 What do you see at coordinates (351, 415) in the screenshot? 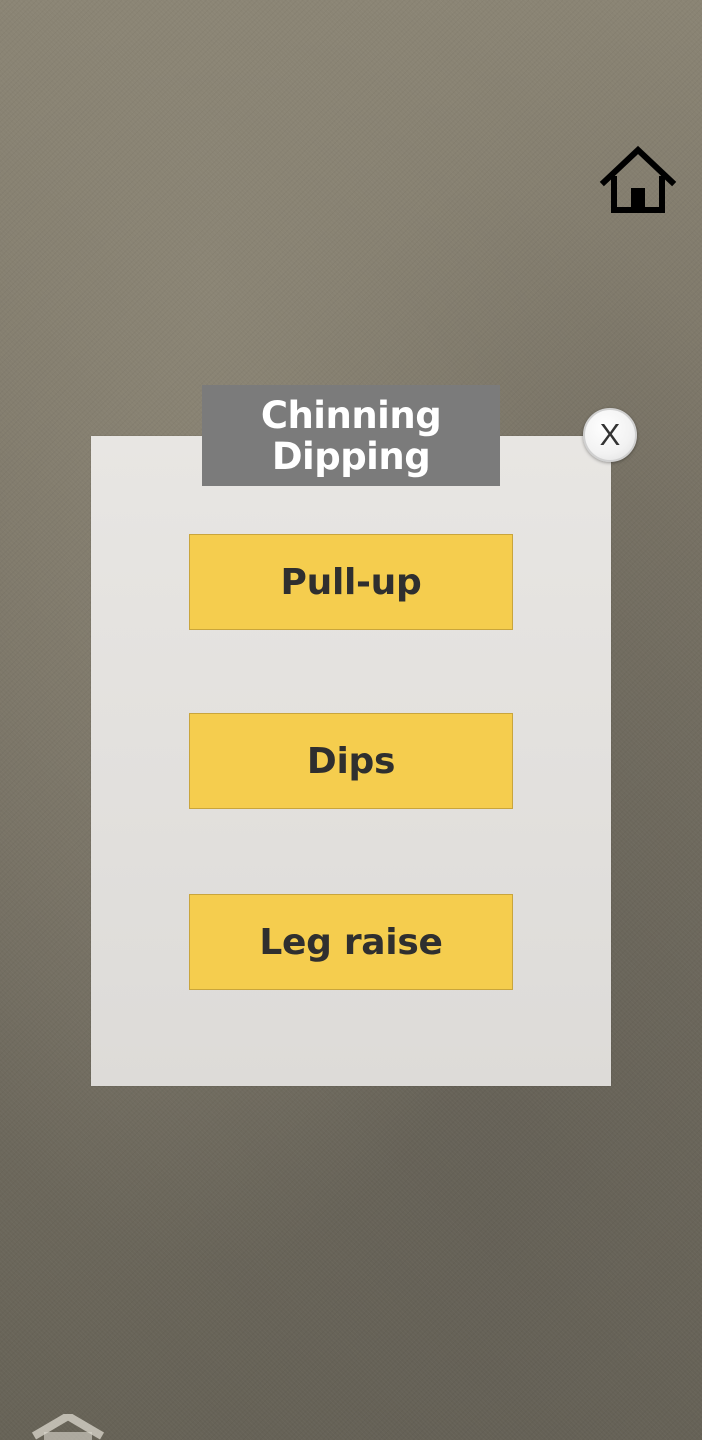
I see `dialog-title-line1: Chinning` at bounding box center [351, 415].